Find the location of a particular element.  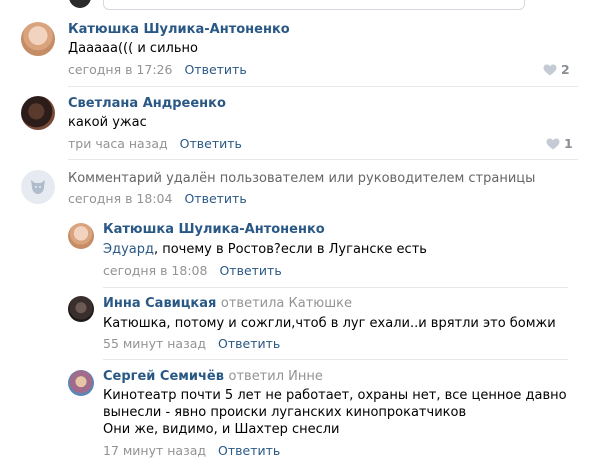

reply-author-name: Сергей Семичёв is located at coordinates (163, 376).